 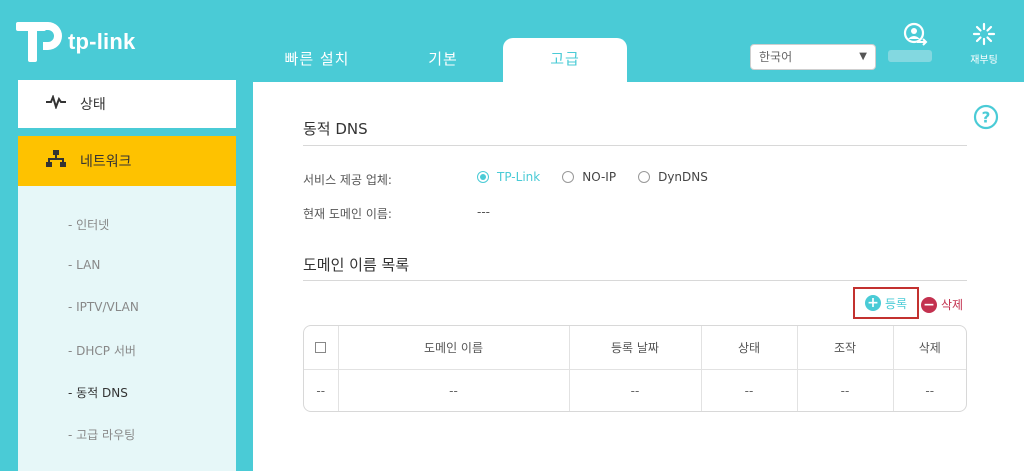 What do you see at coordinates (317, 59) in the screenshot?
I see `tab-quick-setup: 빠른 설치` at bounding box center [317, 59].